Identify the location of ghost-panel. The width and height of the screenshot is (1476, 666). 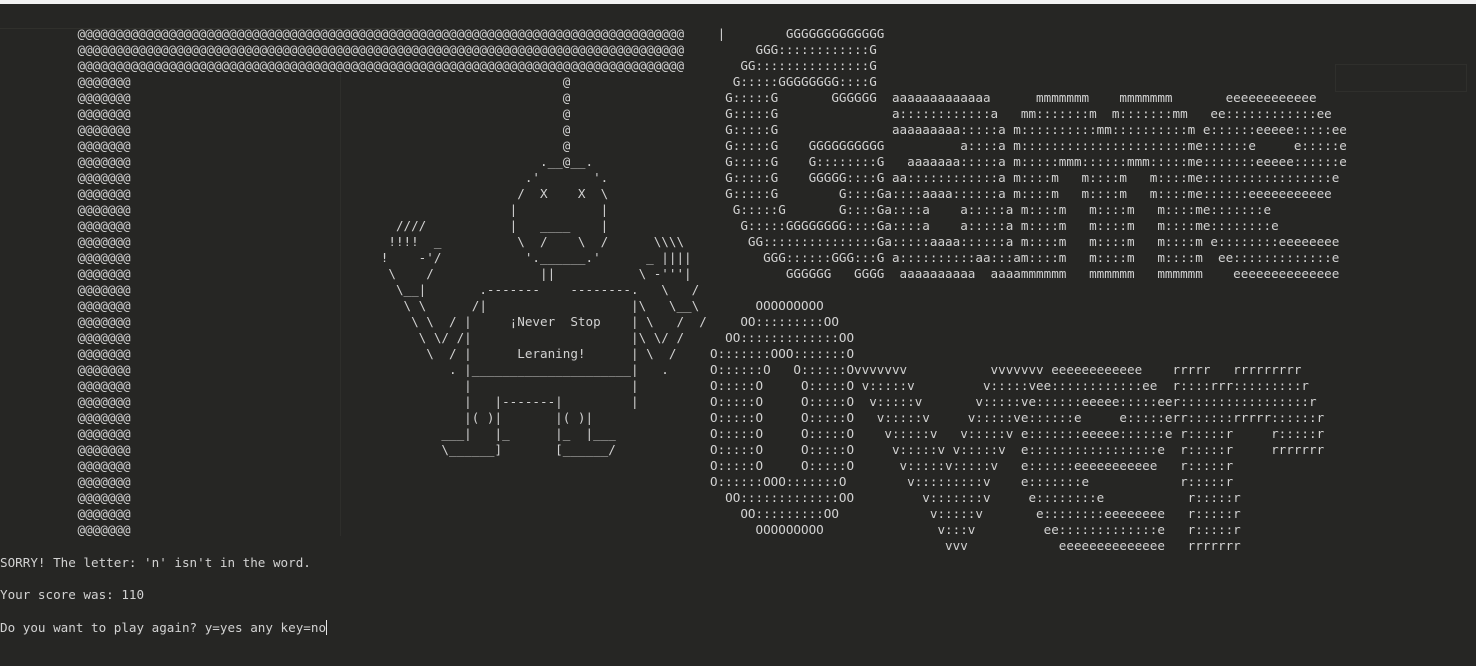
(1401, 78).